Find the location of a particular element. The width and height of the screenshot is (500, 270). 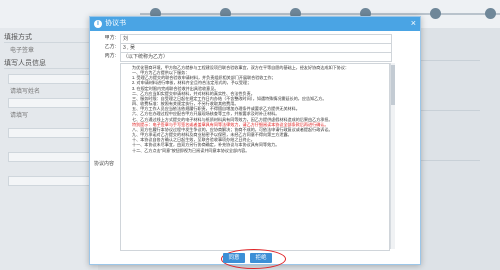

sidebar-heading: 填写人员信息 is located at coordinates (25, 63).